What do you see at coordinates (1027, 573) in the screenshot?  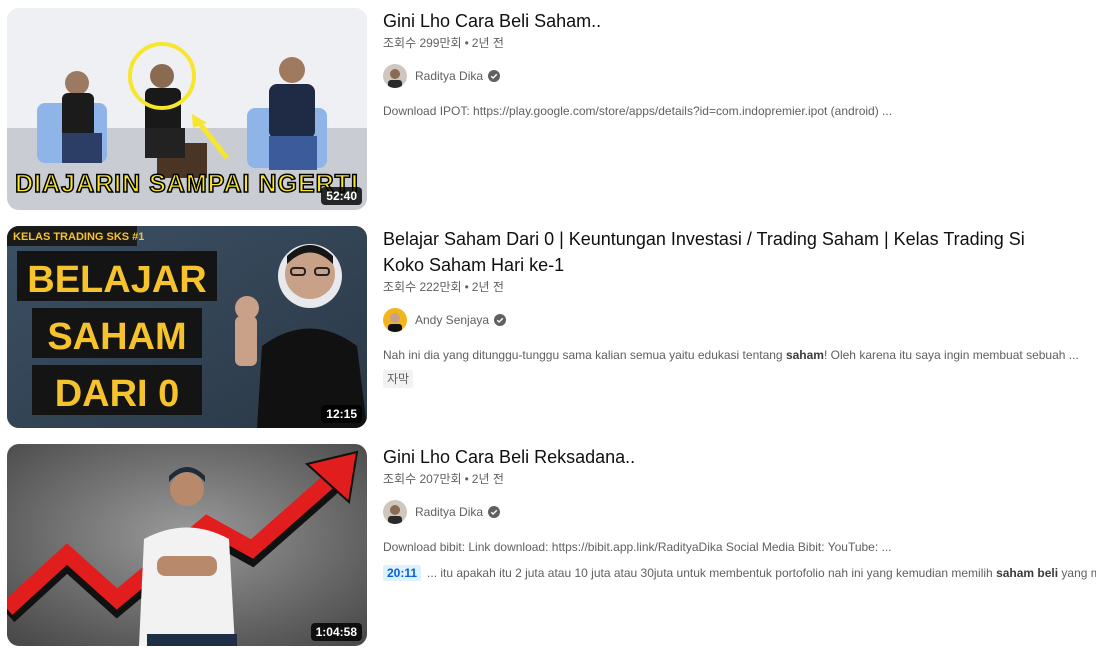 I see `chapter-highlight: saham beli` at bounding box center [1027, 573].